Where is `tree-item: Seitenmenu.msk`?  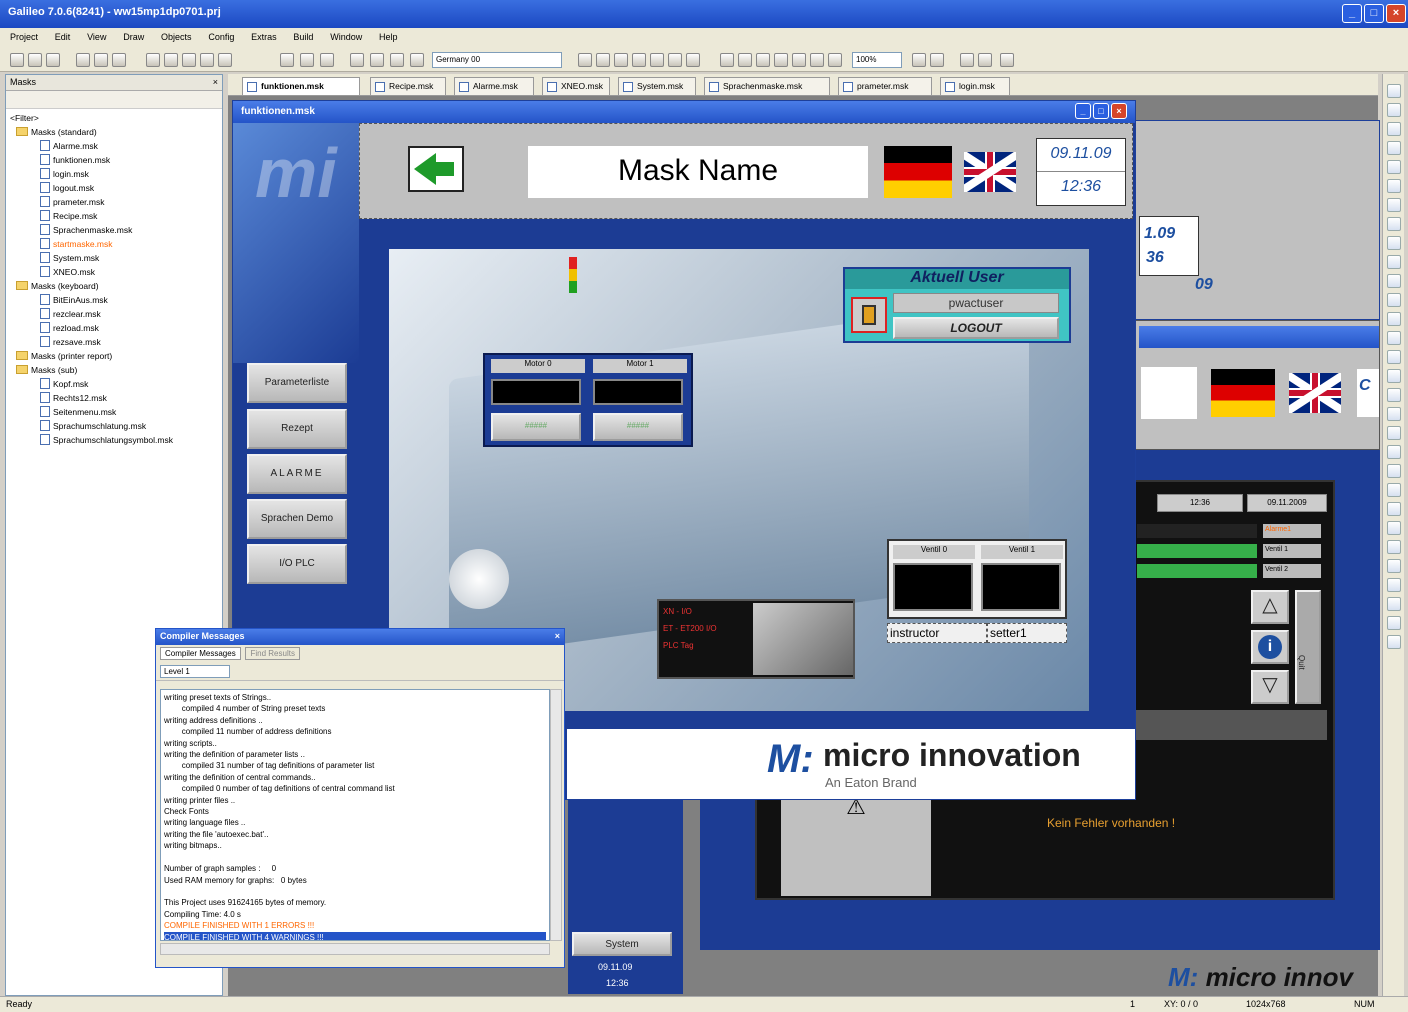 tree-item: Seitenmenu.msk is located at coordinates (116, 412).